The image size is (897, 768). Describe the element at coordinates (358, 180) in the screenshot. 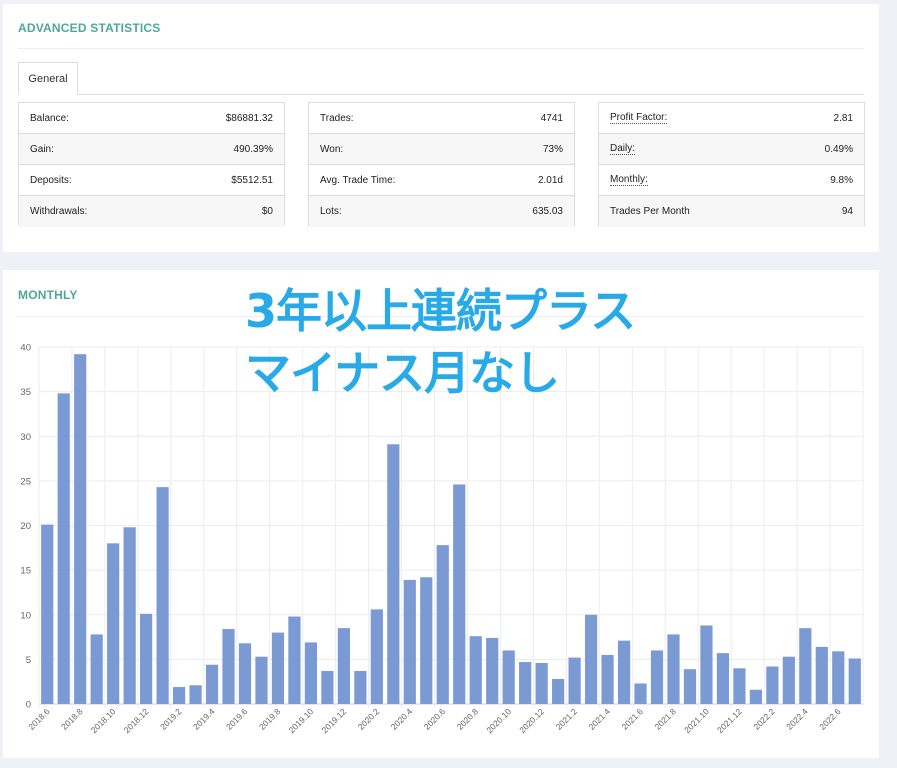

I see `stat-label: Avg. Trade Time:` at that location.